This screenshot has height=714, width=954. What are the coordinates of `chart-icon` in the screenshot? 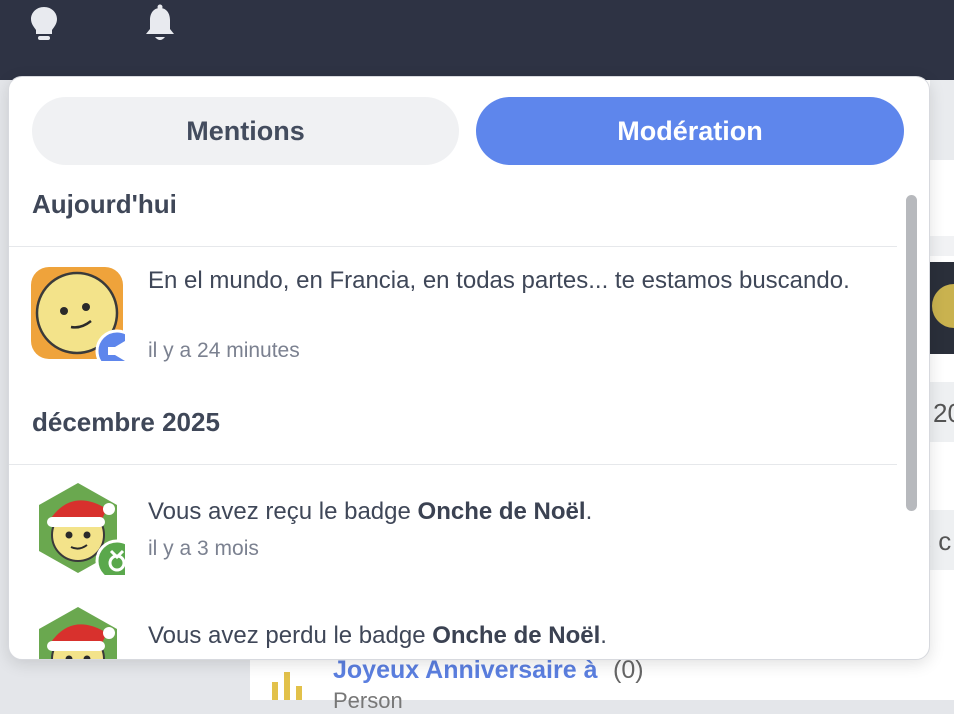 It's located at (287, 686).